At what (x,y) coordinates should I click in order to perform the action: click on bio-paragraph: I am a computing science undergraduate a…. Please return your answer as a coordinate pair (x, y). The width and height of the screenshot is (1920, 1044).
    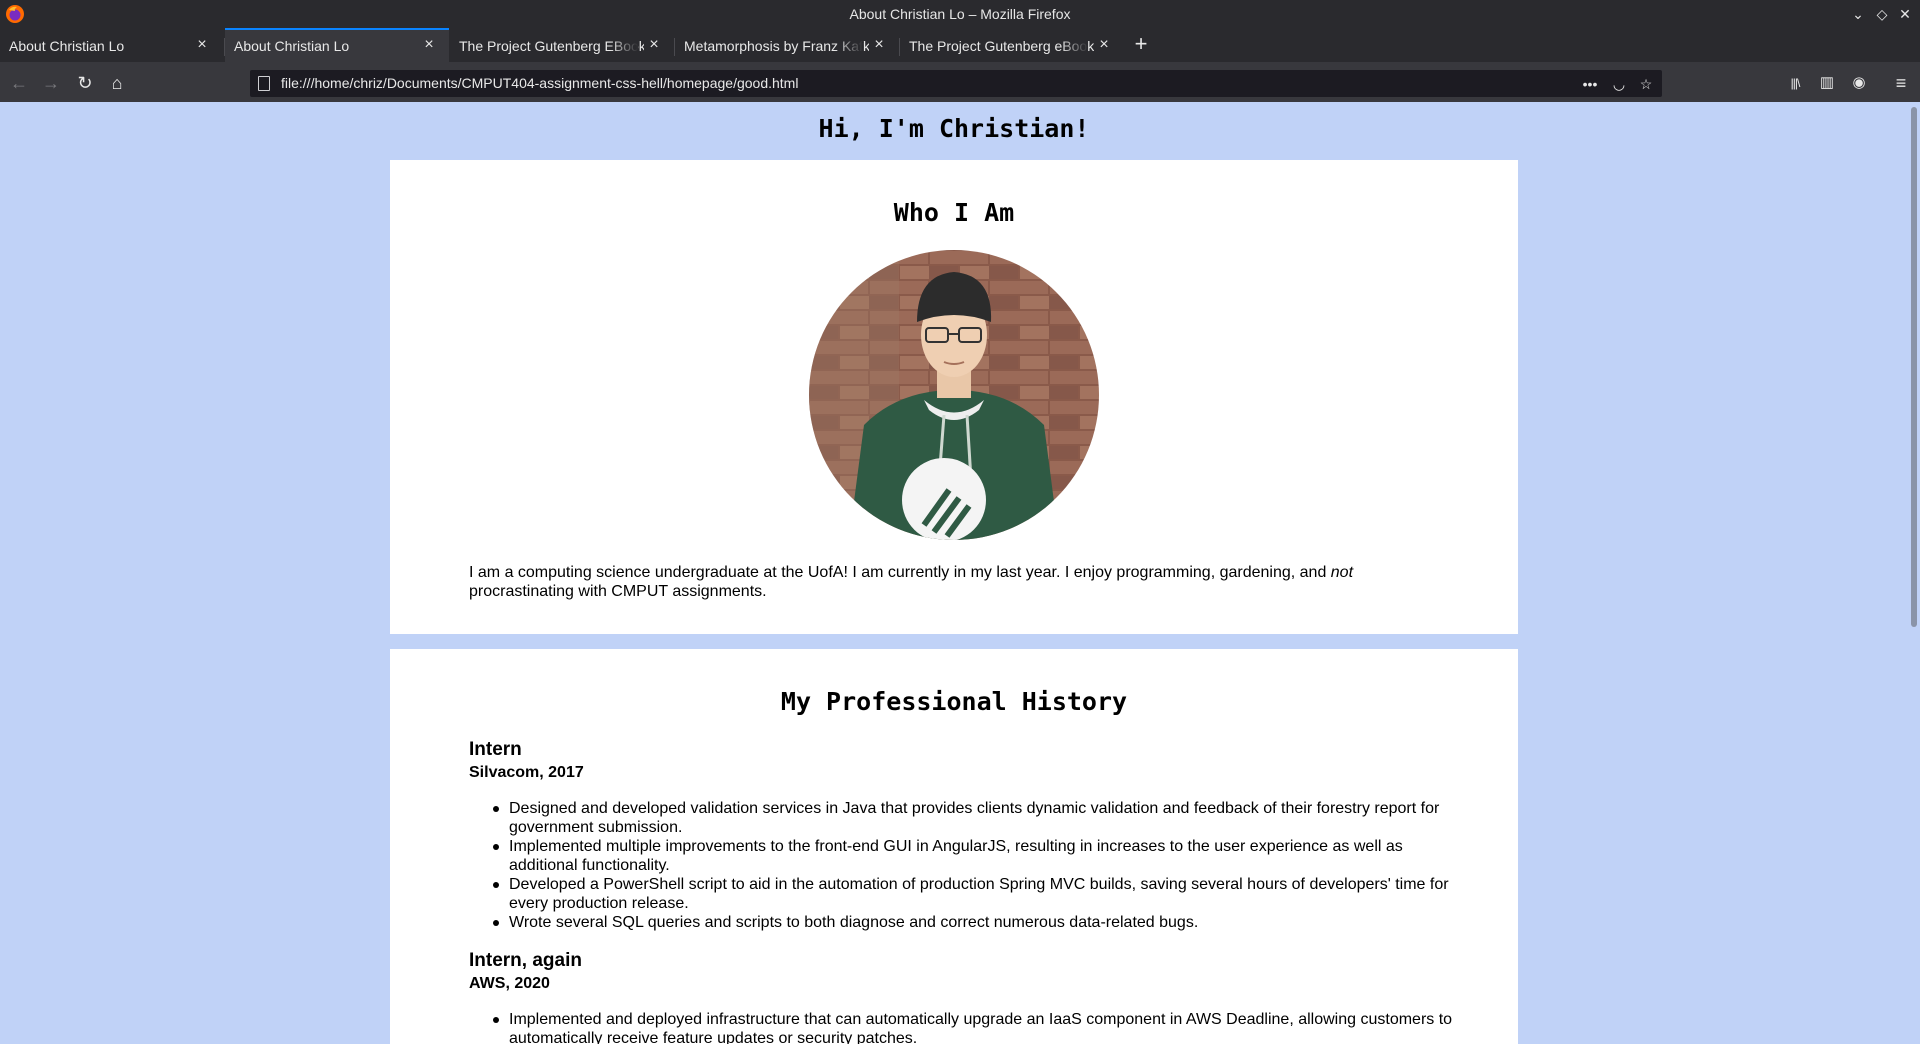
    Looking at the image, I should click on (944, 582).